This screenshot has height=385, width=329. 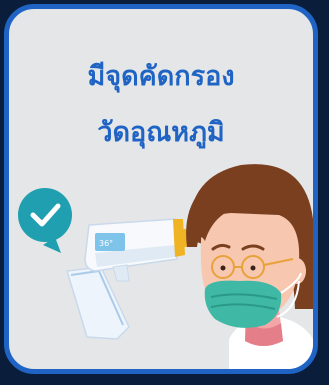 What do you see at coordinates (106, 243) in the screenshot?
I see `thermometer-reading: 36°` at bounding box center [106, 243].